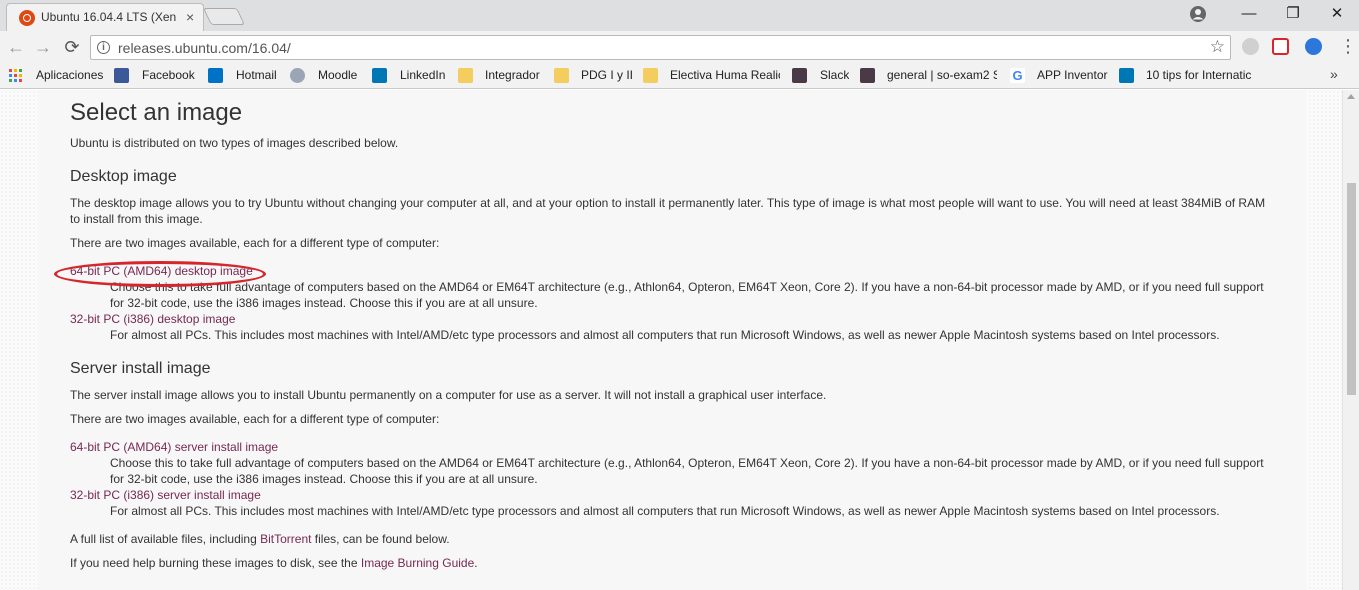 Image resolution: width=1359 pixels, height=590 pixels. What do you see at coordinates (70, 75) in the screenshot?
I see `bookmark-label: Aplicaciones` at bounding box center [70, 75].